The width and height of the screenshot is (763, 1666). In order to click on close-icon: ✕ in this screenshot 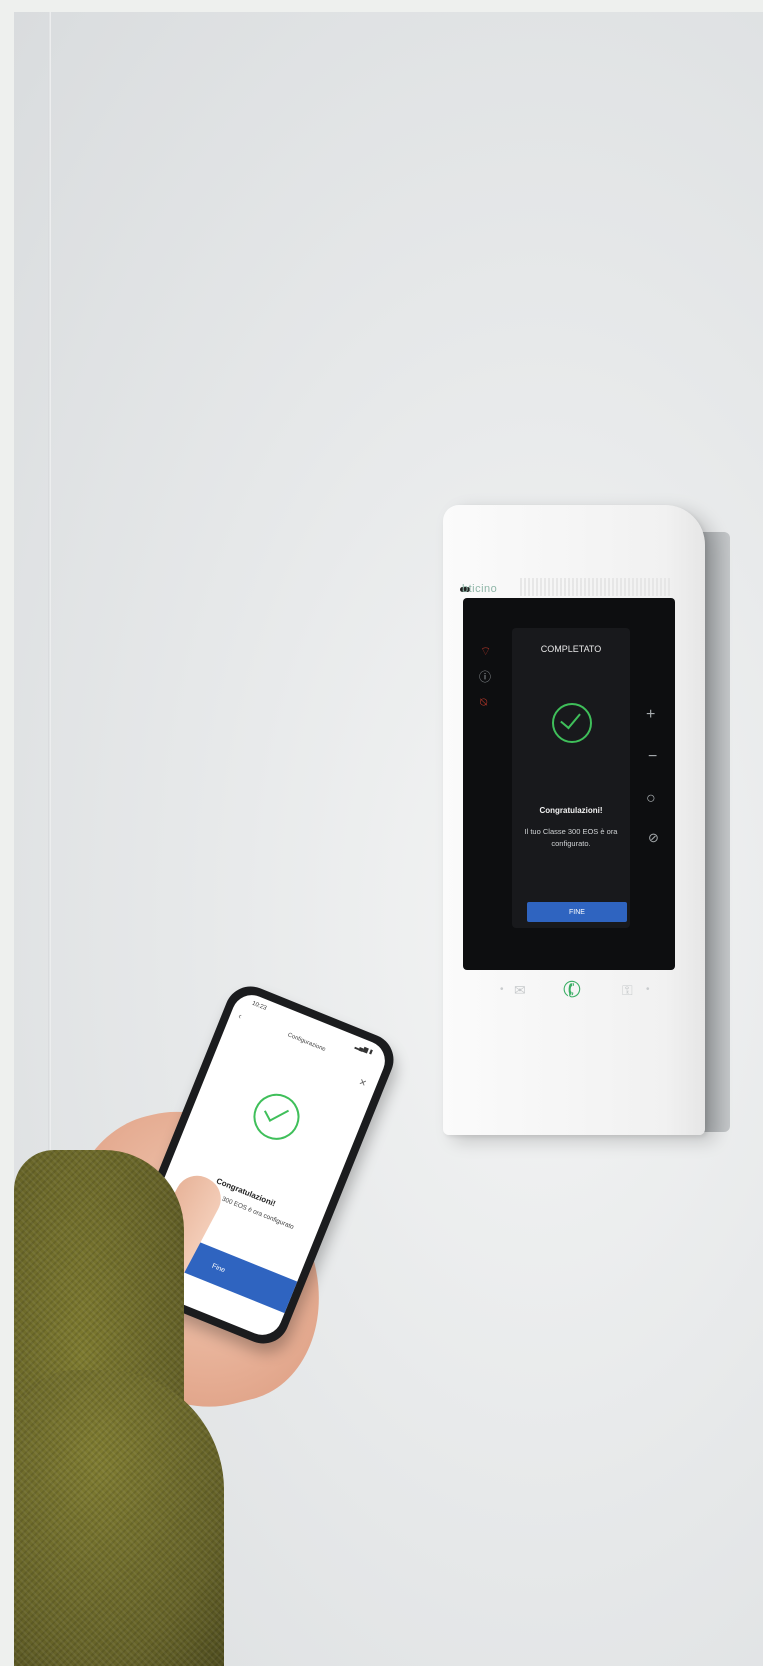, I will do `click(362, 1083)`.